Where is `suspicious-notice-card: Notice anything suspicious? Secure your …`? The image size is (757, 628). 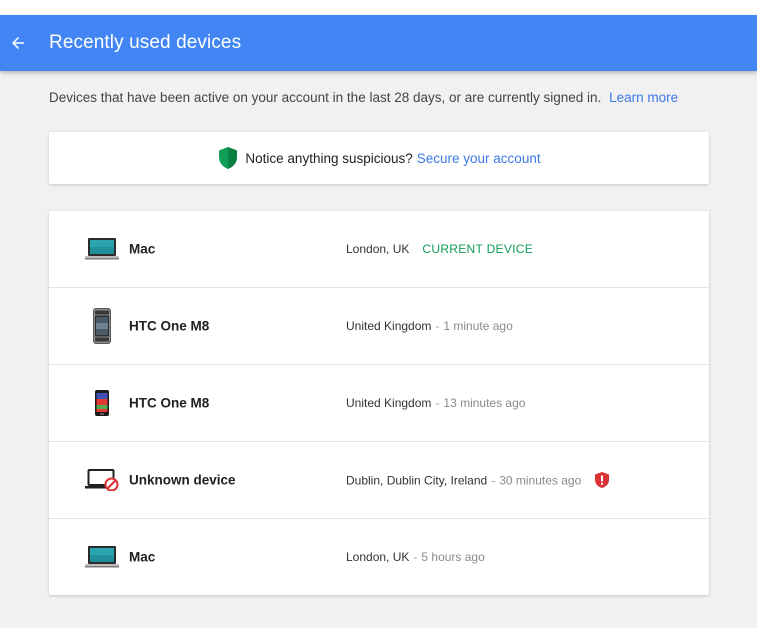
suspicious-notice-card: Notice anything suspicious? Secure your … is located at coordinates (379, 158).